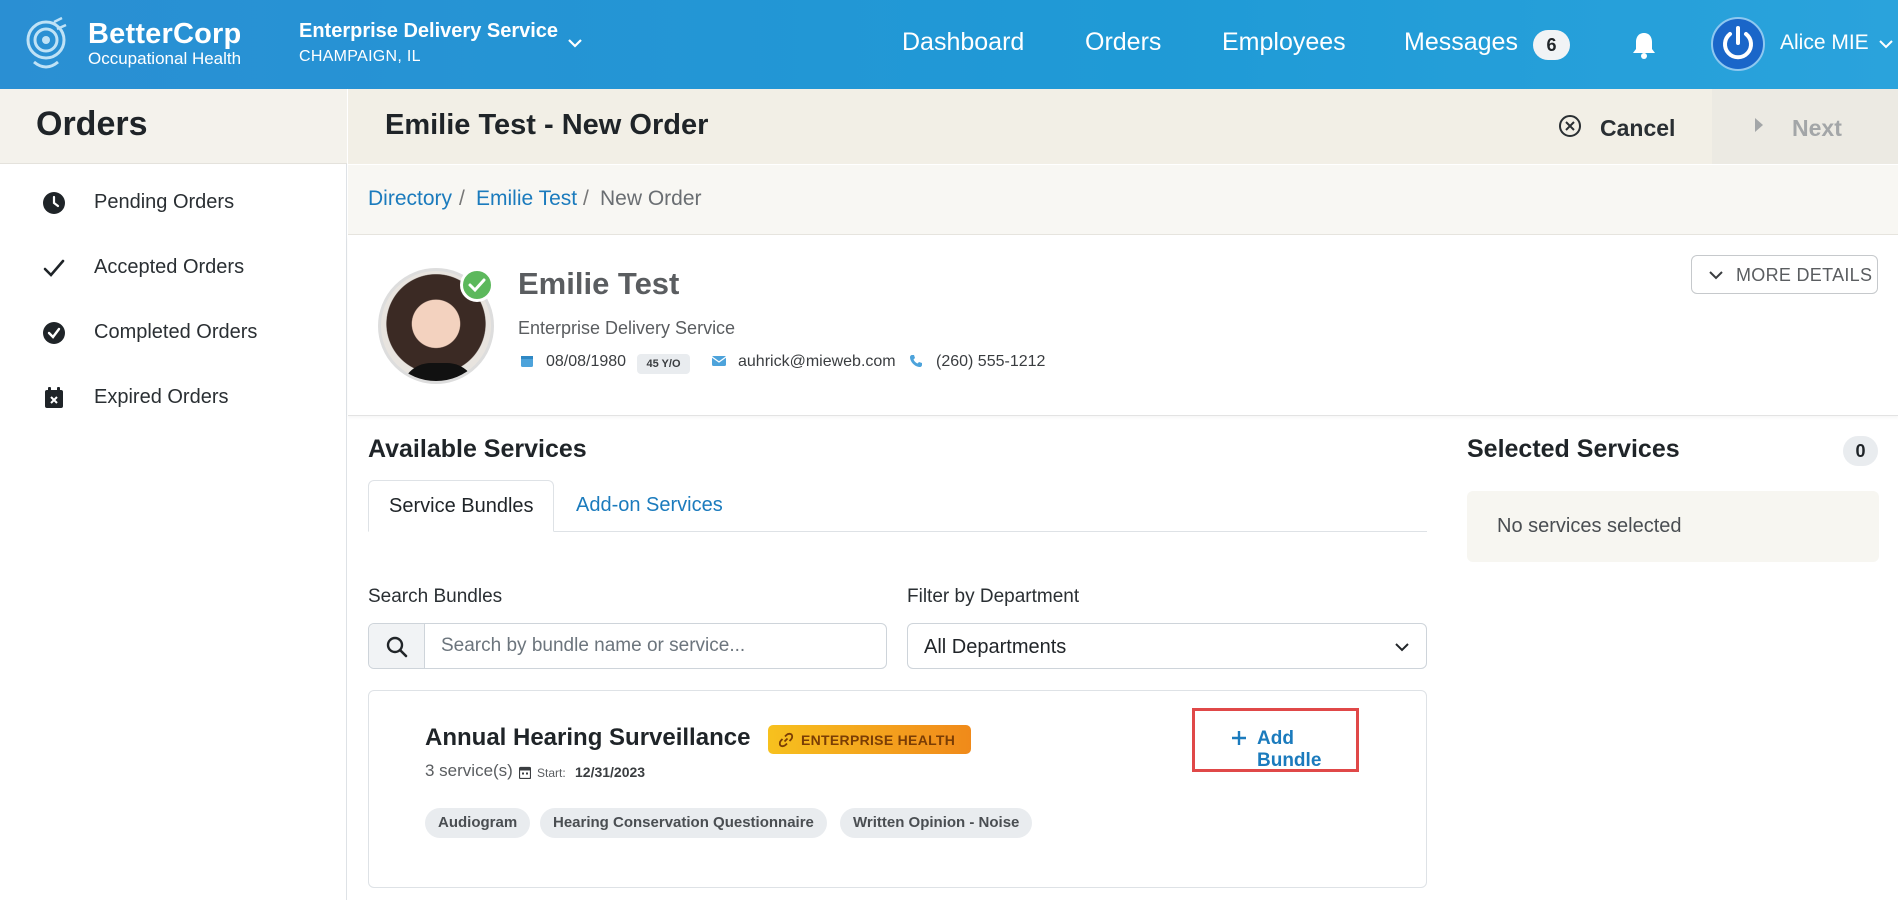 This screenshot has width=1898, height=900. I want to click on employee-email: auhrick@mieweb.com, so click(817, 362).